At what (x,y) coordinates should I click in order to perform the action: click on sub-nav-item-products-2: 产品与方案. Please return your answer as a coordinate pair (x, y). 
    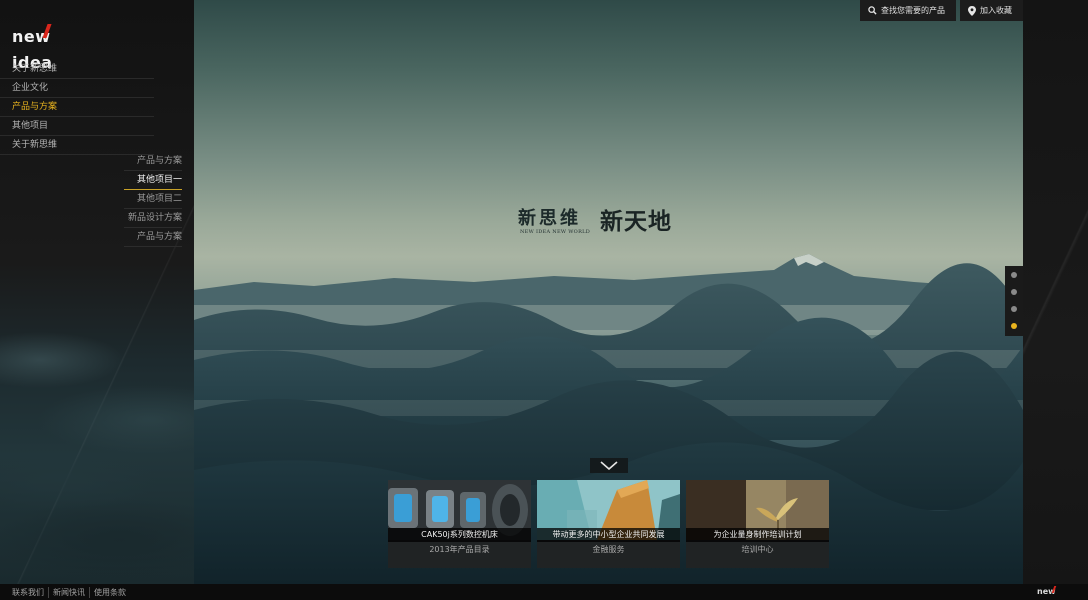
    Looking at the image, I should click on (153, 237).